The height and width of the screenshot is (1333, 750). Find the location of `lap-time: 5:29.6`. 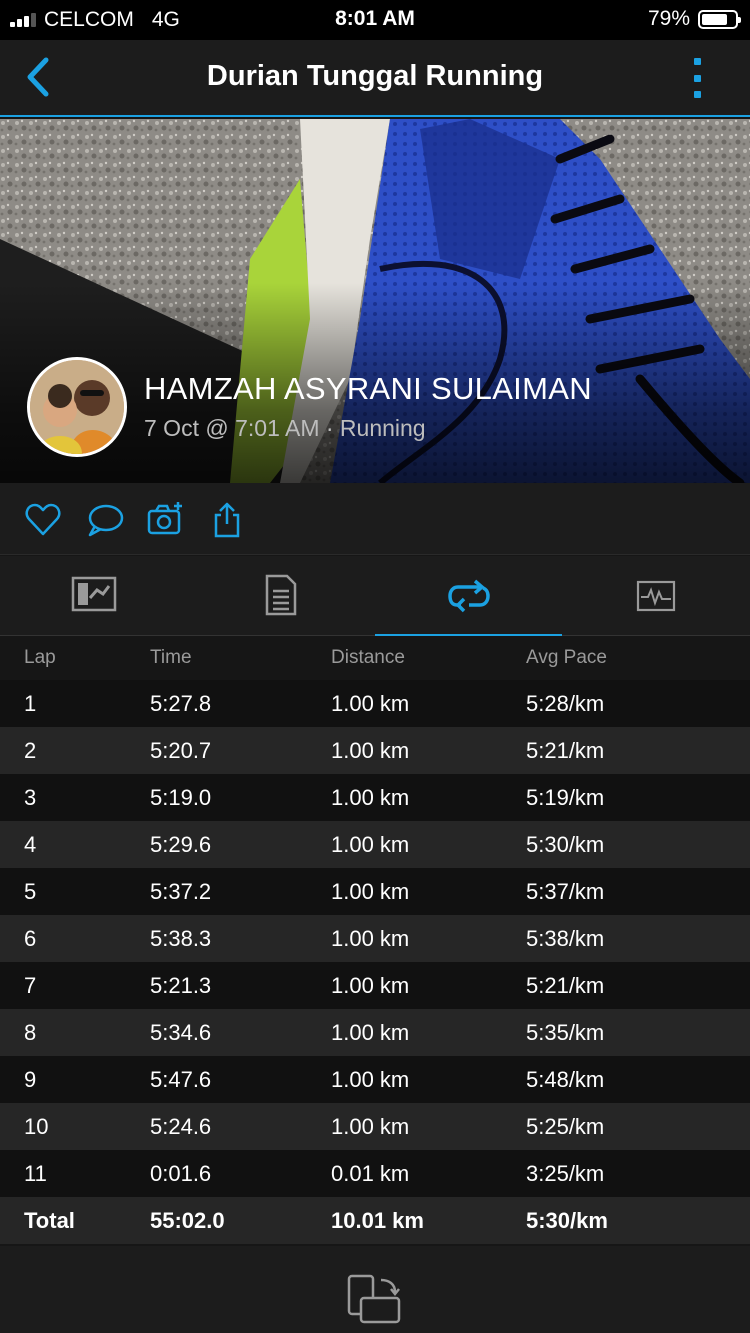

lap-time: 5:29.6 is located at coordinates (181, 844).